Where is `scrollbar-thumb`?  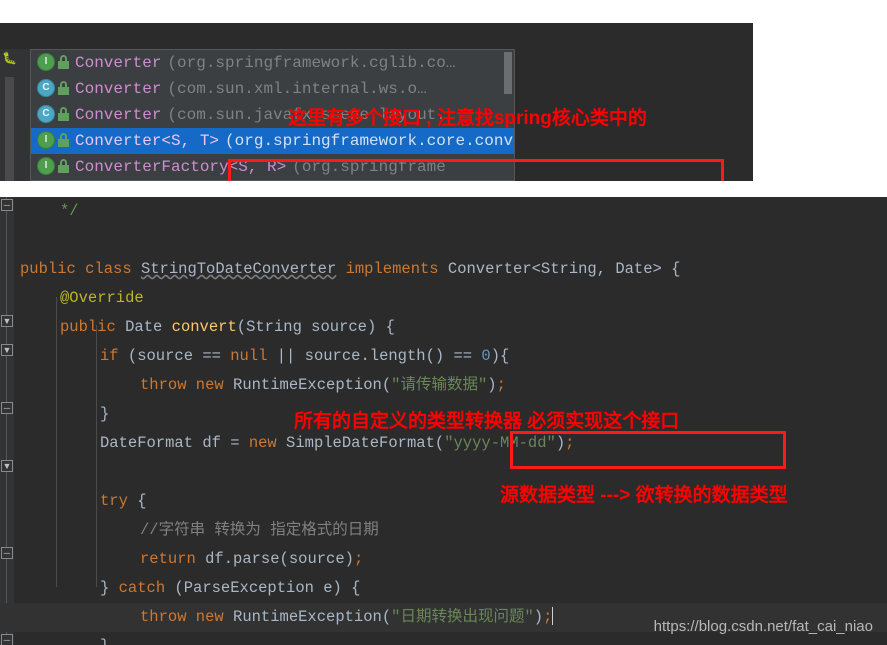 scrollbar-thumb is located at coordinates (9, 129).